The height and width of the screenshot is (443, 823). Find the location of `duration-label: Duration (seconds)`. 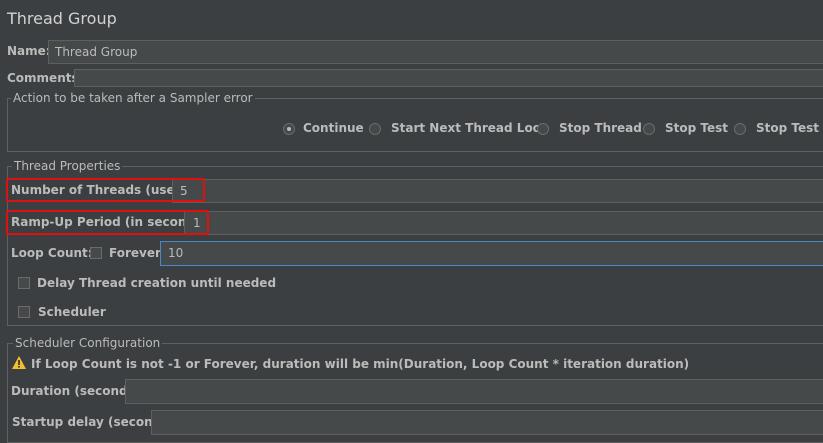

duration-label: Duration (seconds) is located at coordinates (76, 391).